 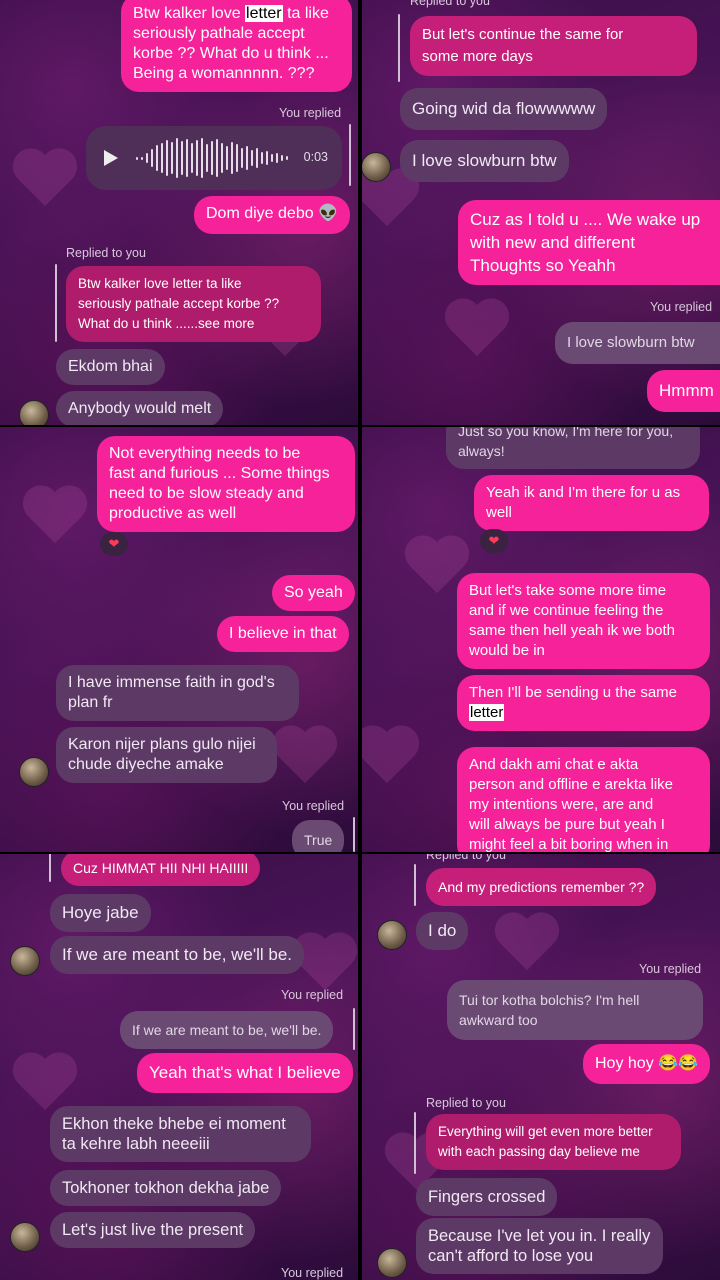 I want to click on waveform, so click(x=212, y=158).